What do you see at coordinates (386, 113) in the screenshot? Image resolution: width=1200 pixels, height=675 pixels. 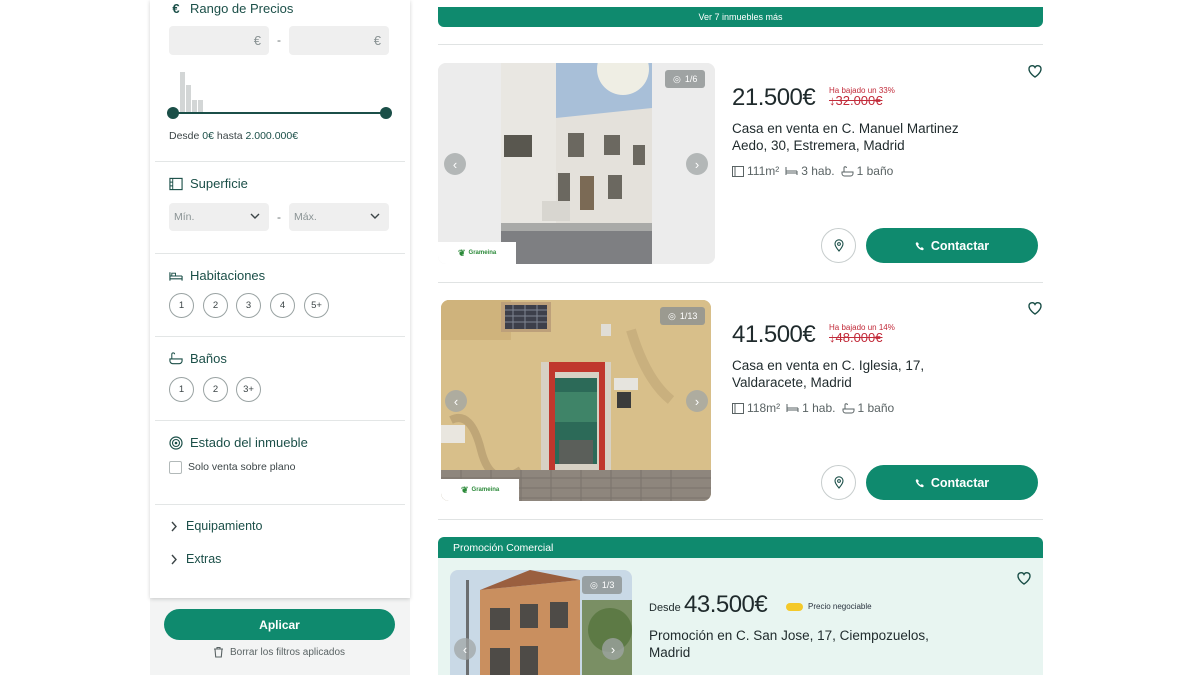 I see `price-slider-max-handle` at bounding box center [386, 113].